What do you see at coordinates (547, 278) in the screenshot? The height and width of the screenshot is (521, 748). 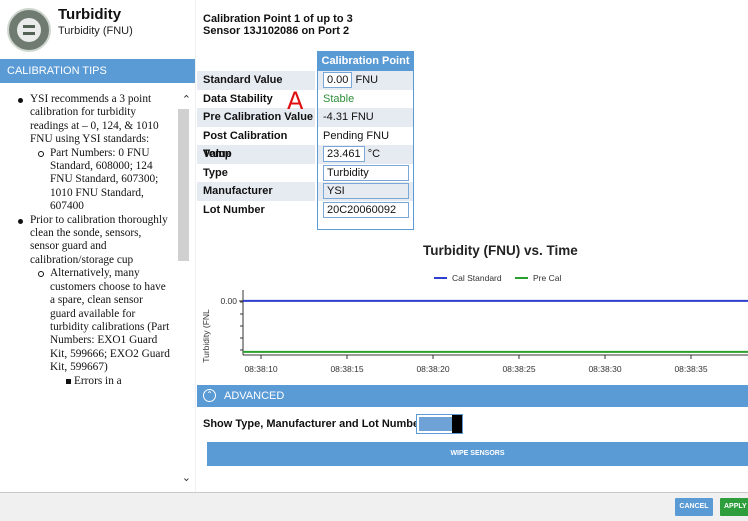 I see `legend-label: Pre Cal` at bounding box center [547, 278].